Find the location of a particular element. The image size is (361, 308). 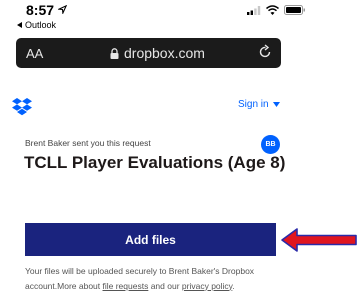

url-text: dropbox.com is located at coordinates (164, 53).